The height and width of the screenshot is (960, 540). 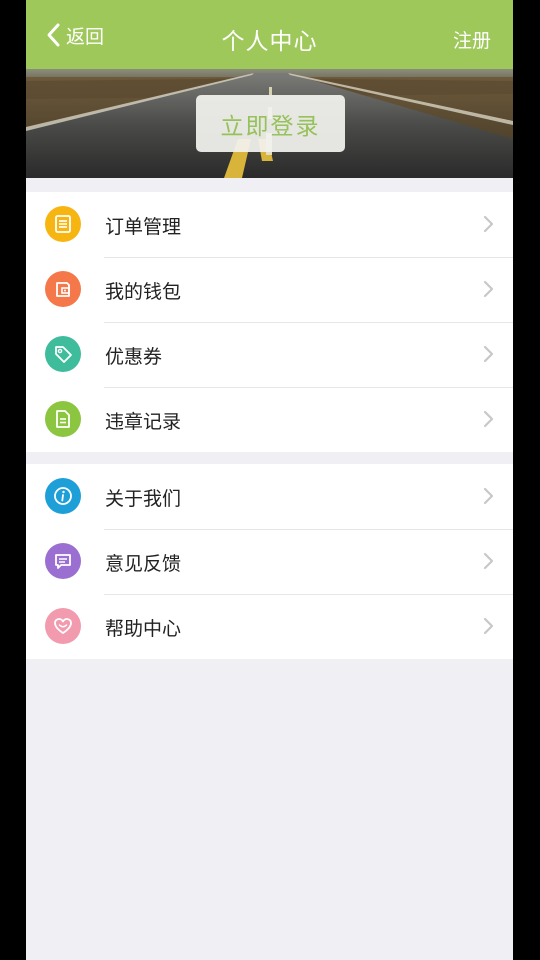 What do you see at coordinates (63, 354) in the screenshot?
I see `coupon-tag-icon` at bounding box center [63, 354].